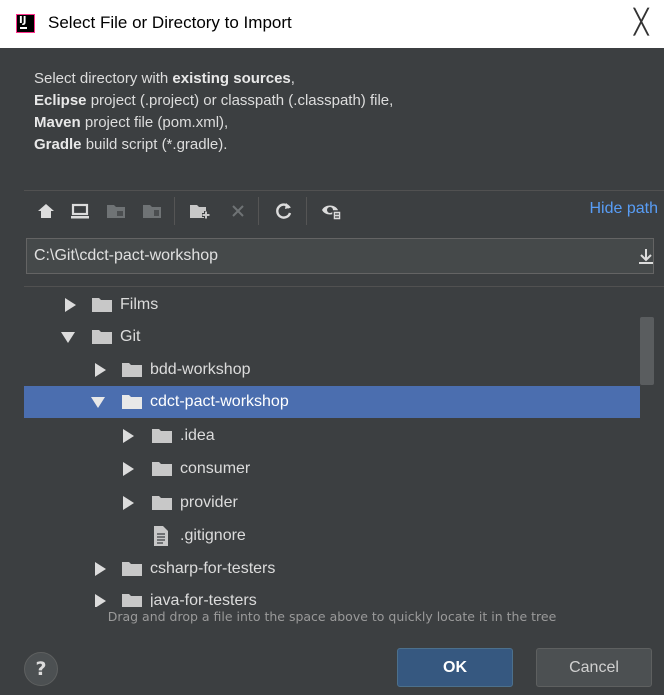 This screenshot has width=664, height=695. I want to click on desc-line1-suffix: ,, so click(292, 78).